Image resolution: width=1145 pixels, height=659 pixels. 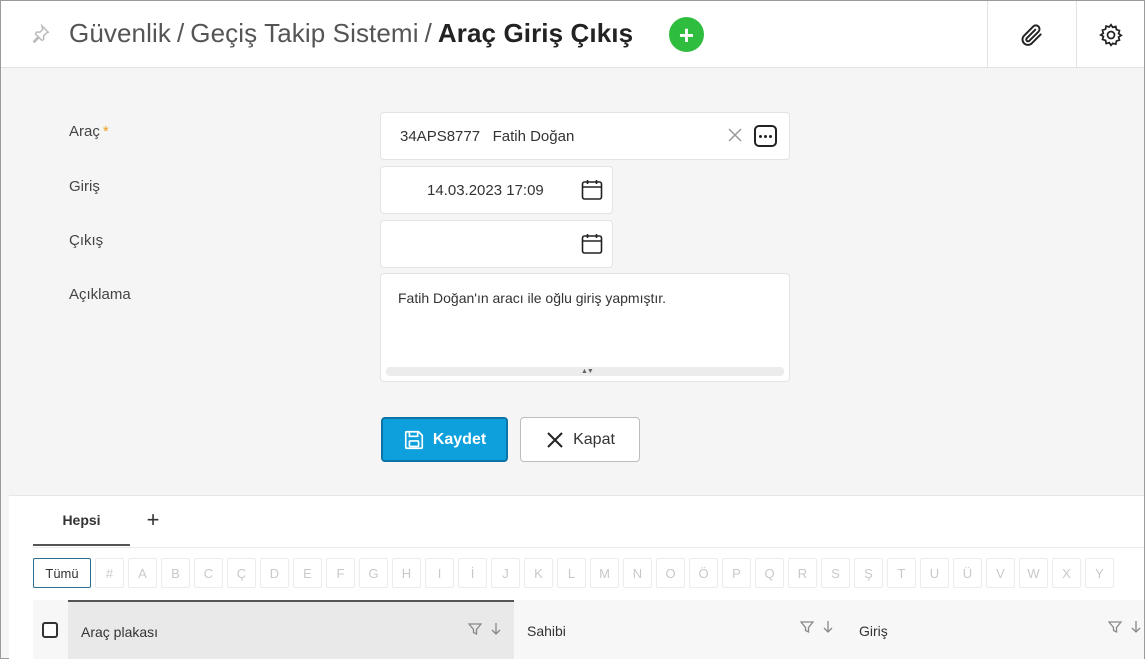 I want to click on arac-value: 34APS8777 Fatih Doğan, so click(x=487, y=136).